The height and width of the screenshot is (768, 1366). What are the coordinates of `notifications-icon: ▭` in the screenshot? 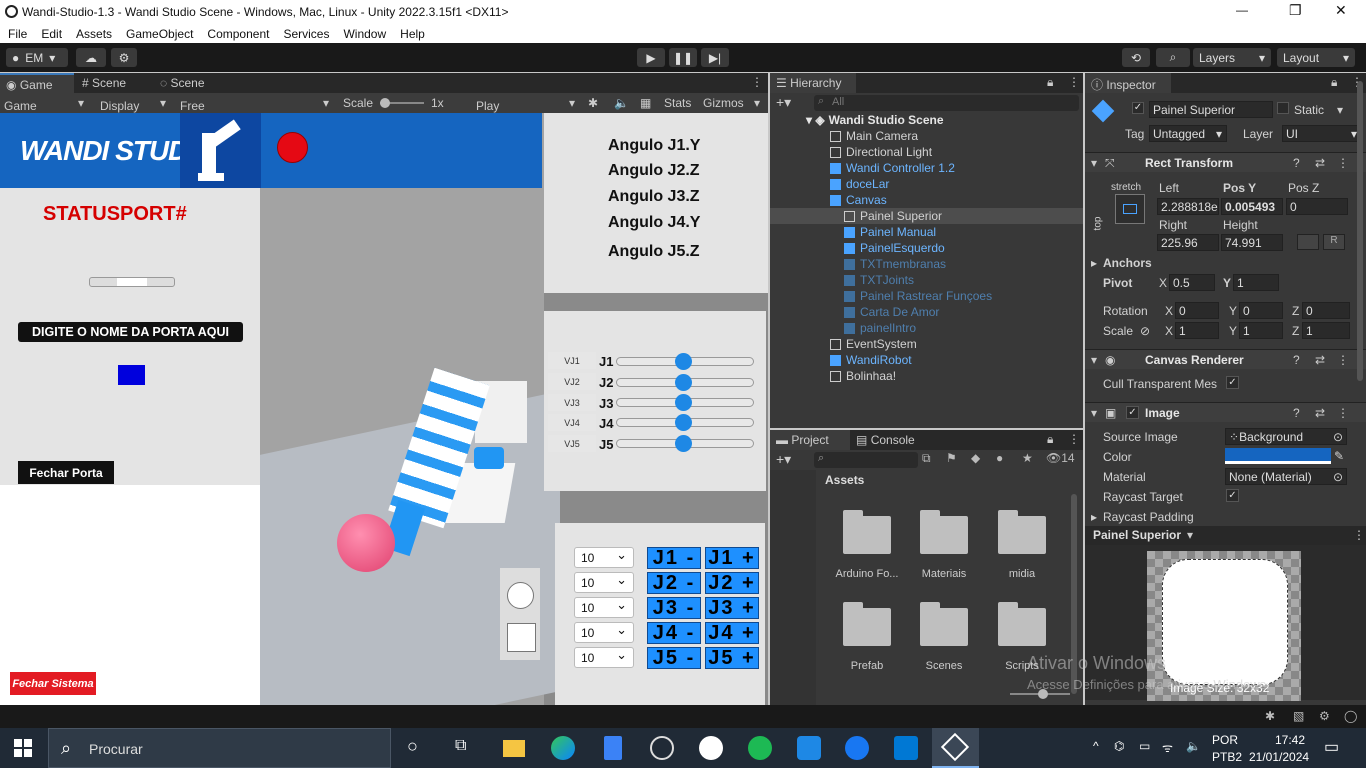 It's located at (1331, 747).